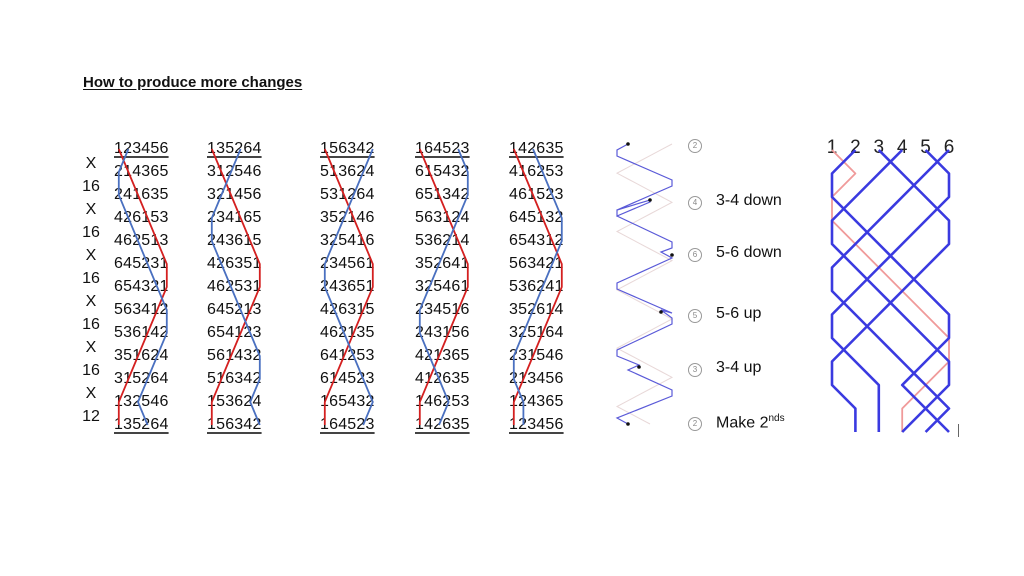  I want to click on change-row: 214365, so click(141, 171).